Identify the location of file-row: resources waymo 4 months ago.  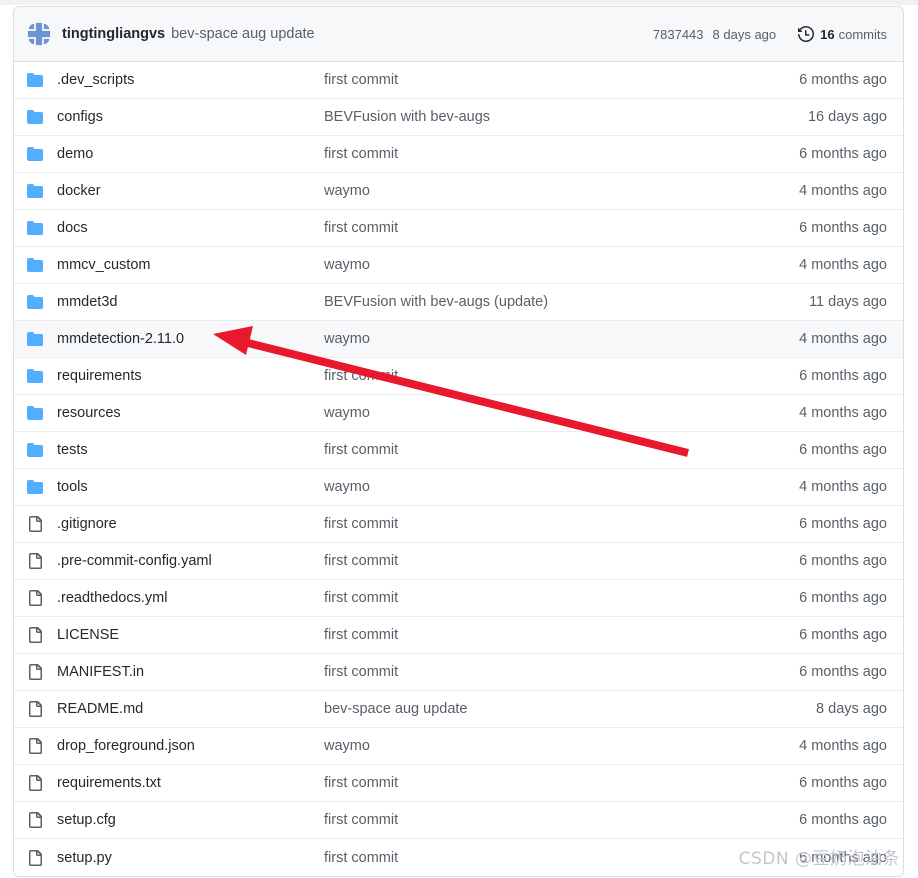
(458, 413).